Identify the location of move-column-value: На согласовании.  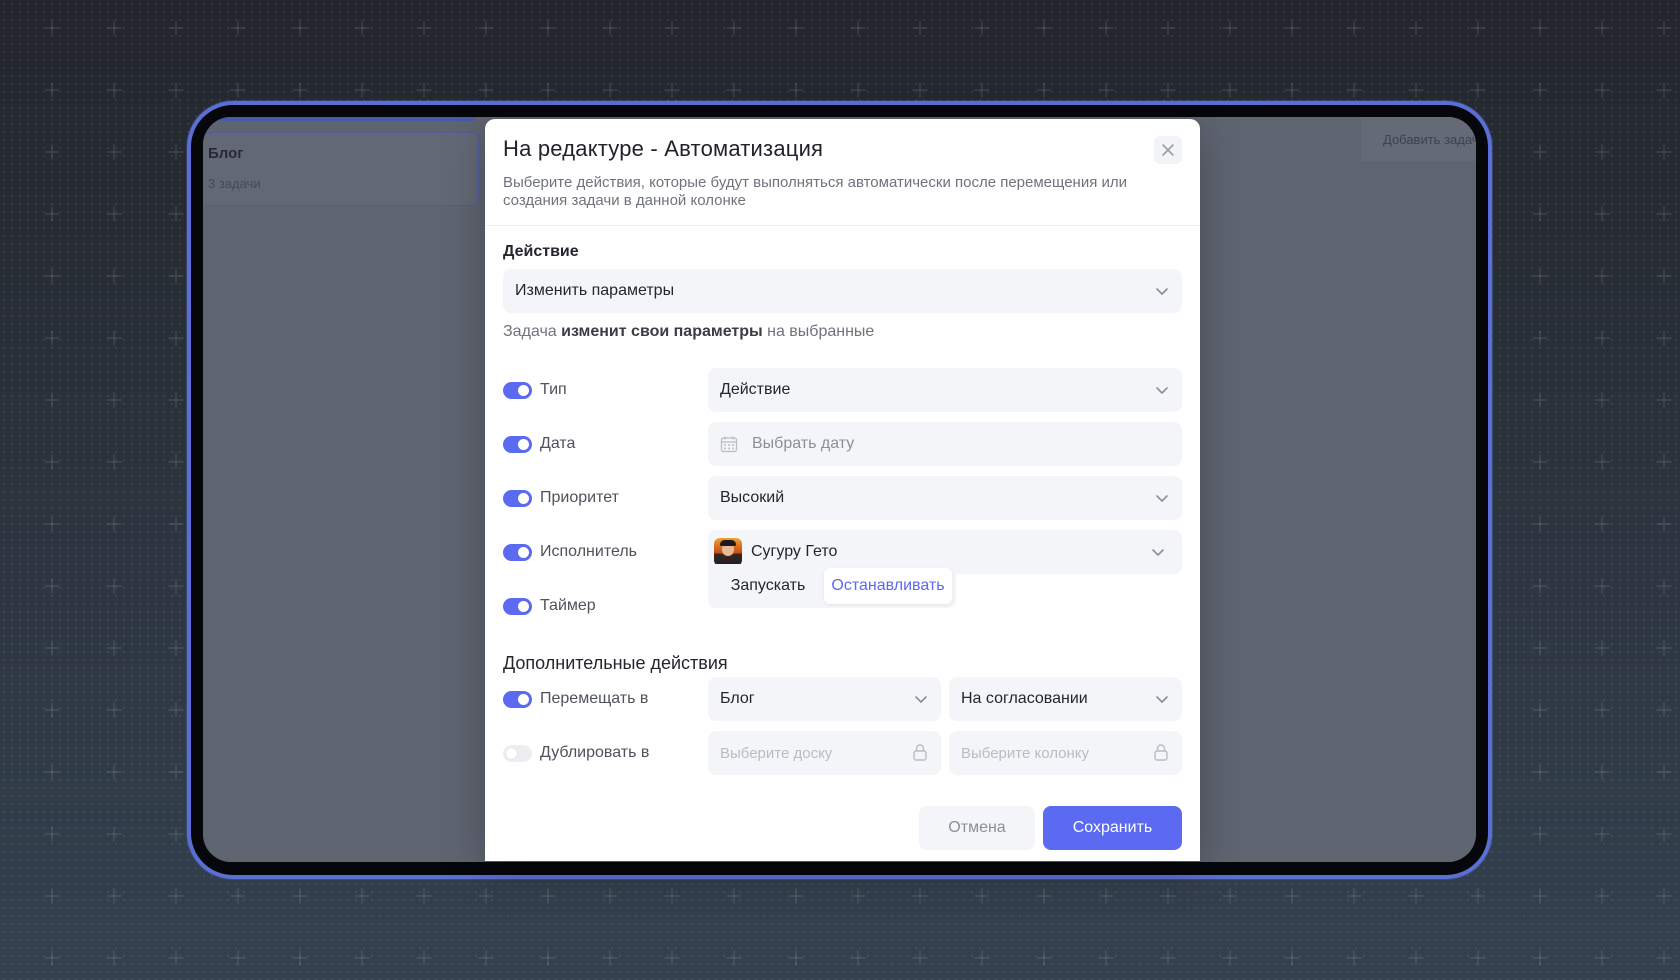
(1024, 698).